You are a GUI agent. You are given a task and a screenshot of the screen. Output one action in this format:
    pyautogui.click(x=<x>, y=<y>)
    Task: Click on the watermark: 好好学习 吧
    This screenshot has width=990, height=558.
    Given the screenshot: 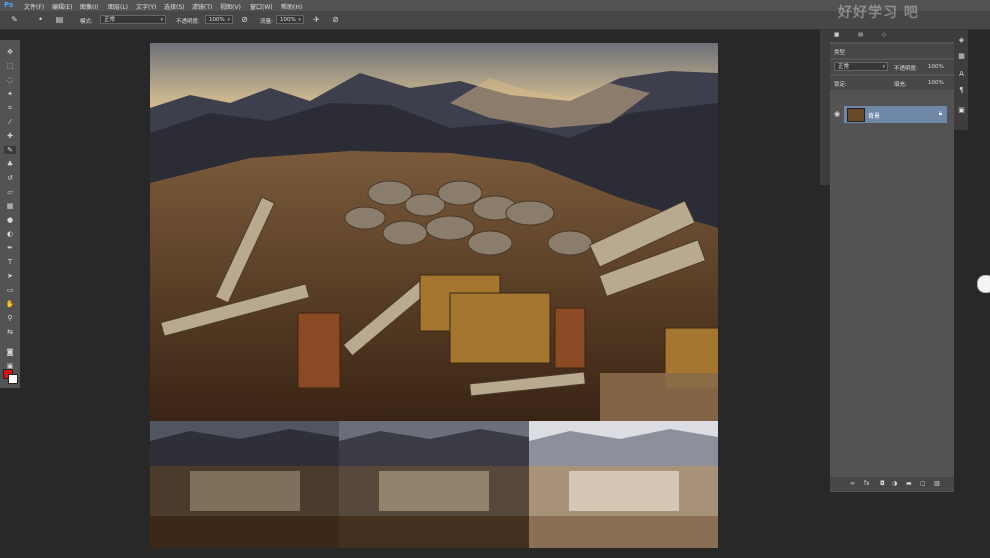 What is the action you would take?
    pyautogui.click(x=878, y=13)
    